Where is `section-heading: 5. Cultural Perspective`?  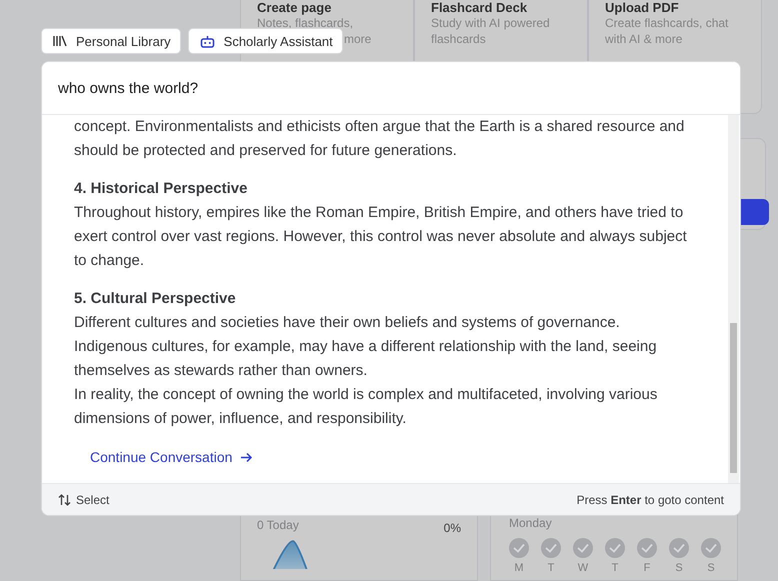
section-heading: 5. Cultural Perspective is located at coordinates (155, 299).